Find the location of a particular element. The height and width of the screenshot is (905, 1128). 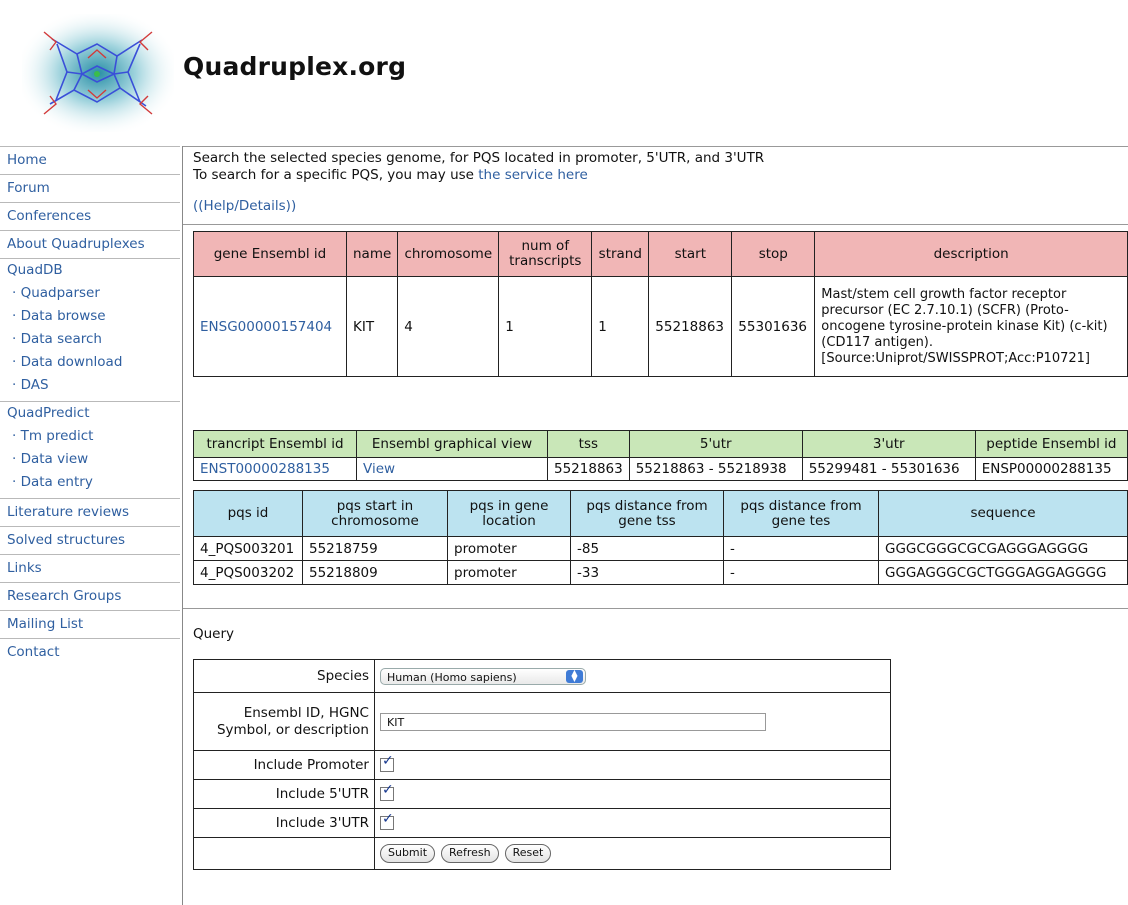

nav-mailing-list: Mailing List is located at coordinates (90, 625).